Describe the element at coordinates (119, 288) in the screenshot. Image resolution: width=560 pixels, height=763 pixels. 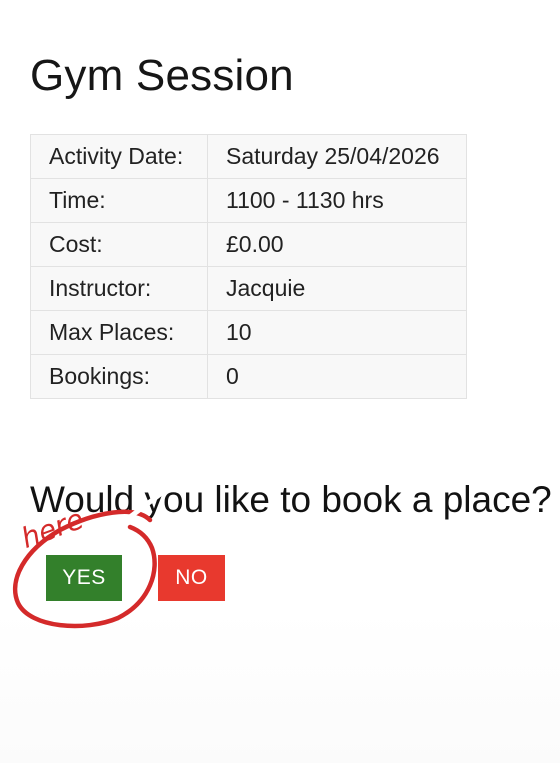
I see `row-label: Instructor:` at that location.